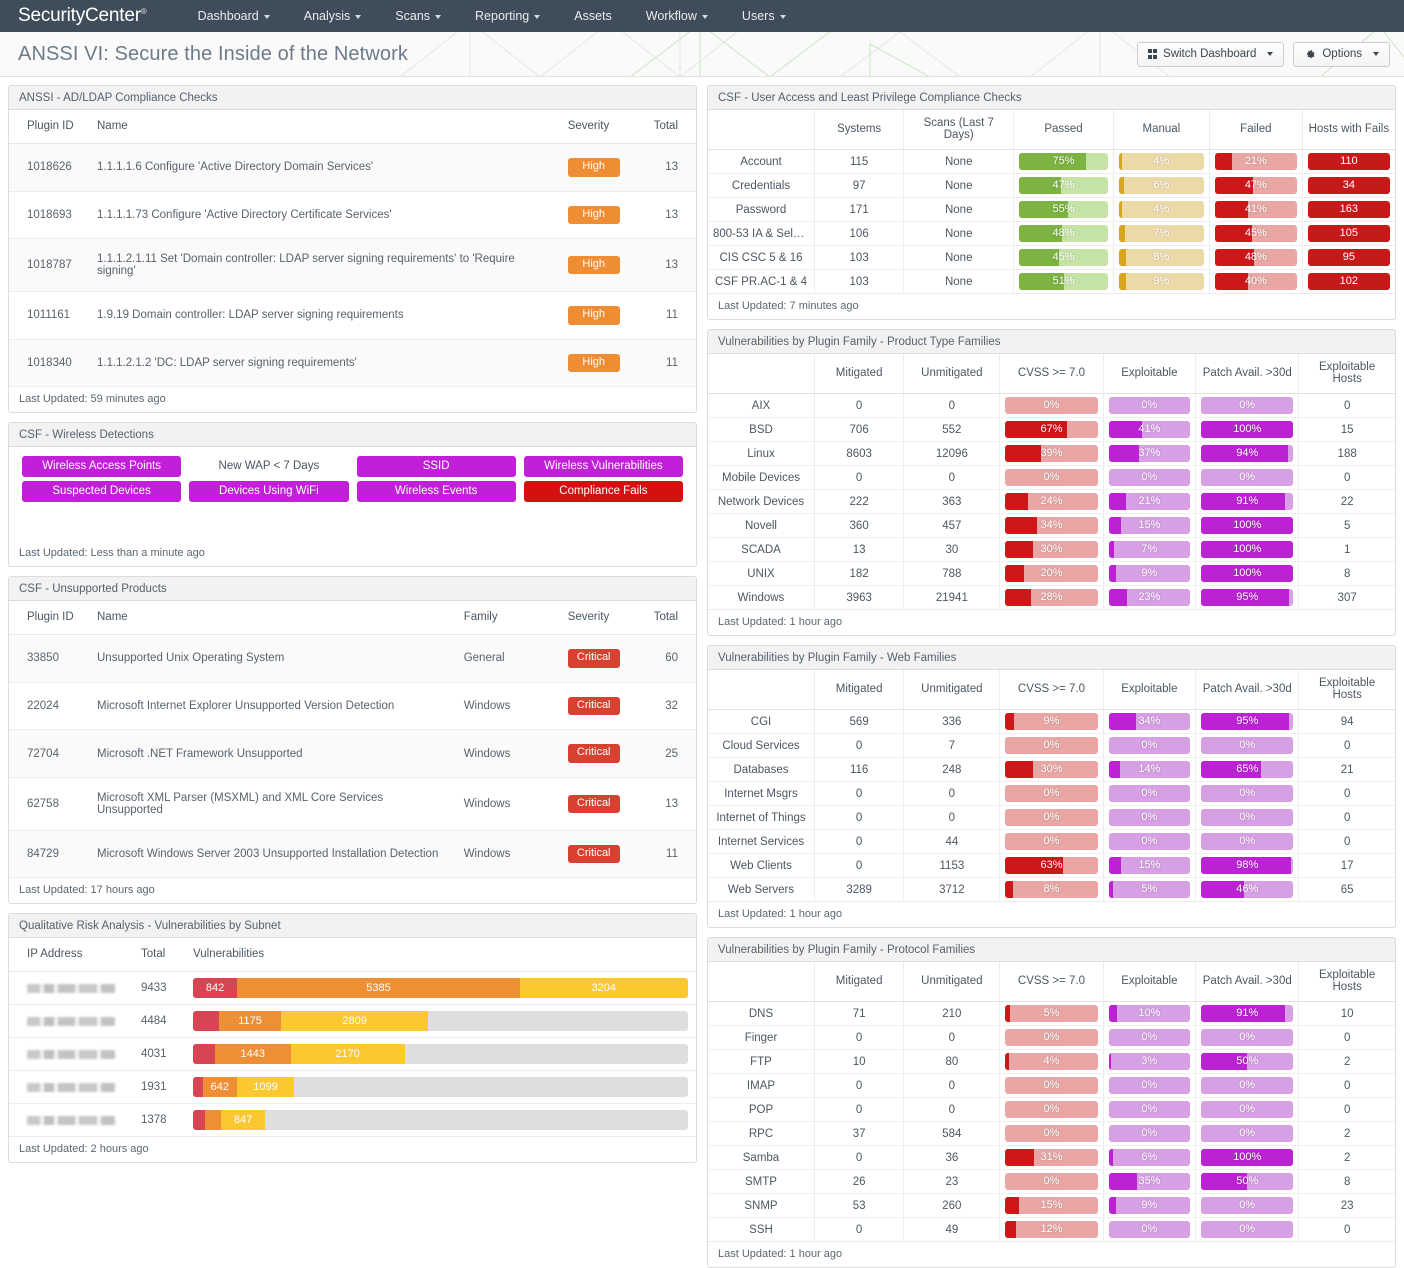 The width and height of the screenshot is (1404, 1268). Describe the element at coordinates (1051, 1061) in the screenshot. I see `table-row: FTP 10 80 4% 3% 50% 2` at that location.